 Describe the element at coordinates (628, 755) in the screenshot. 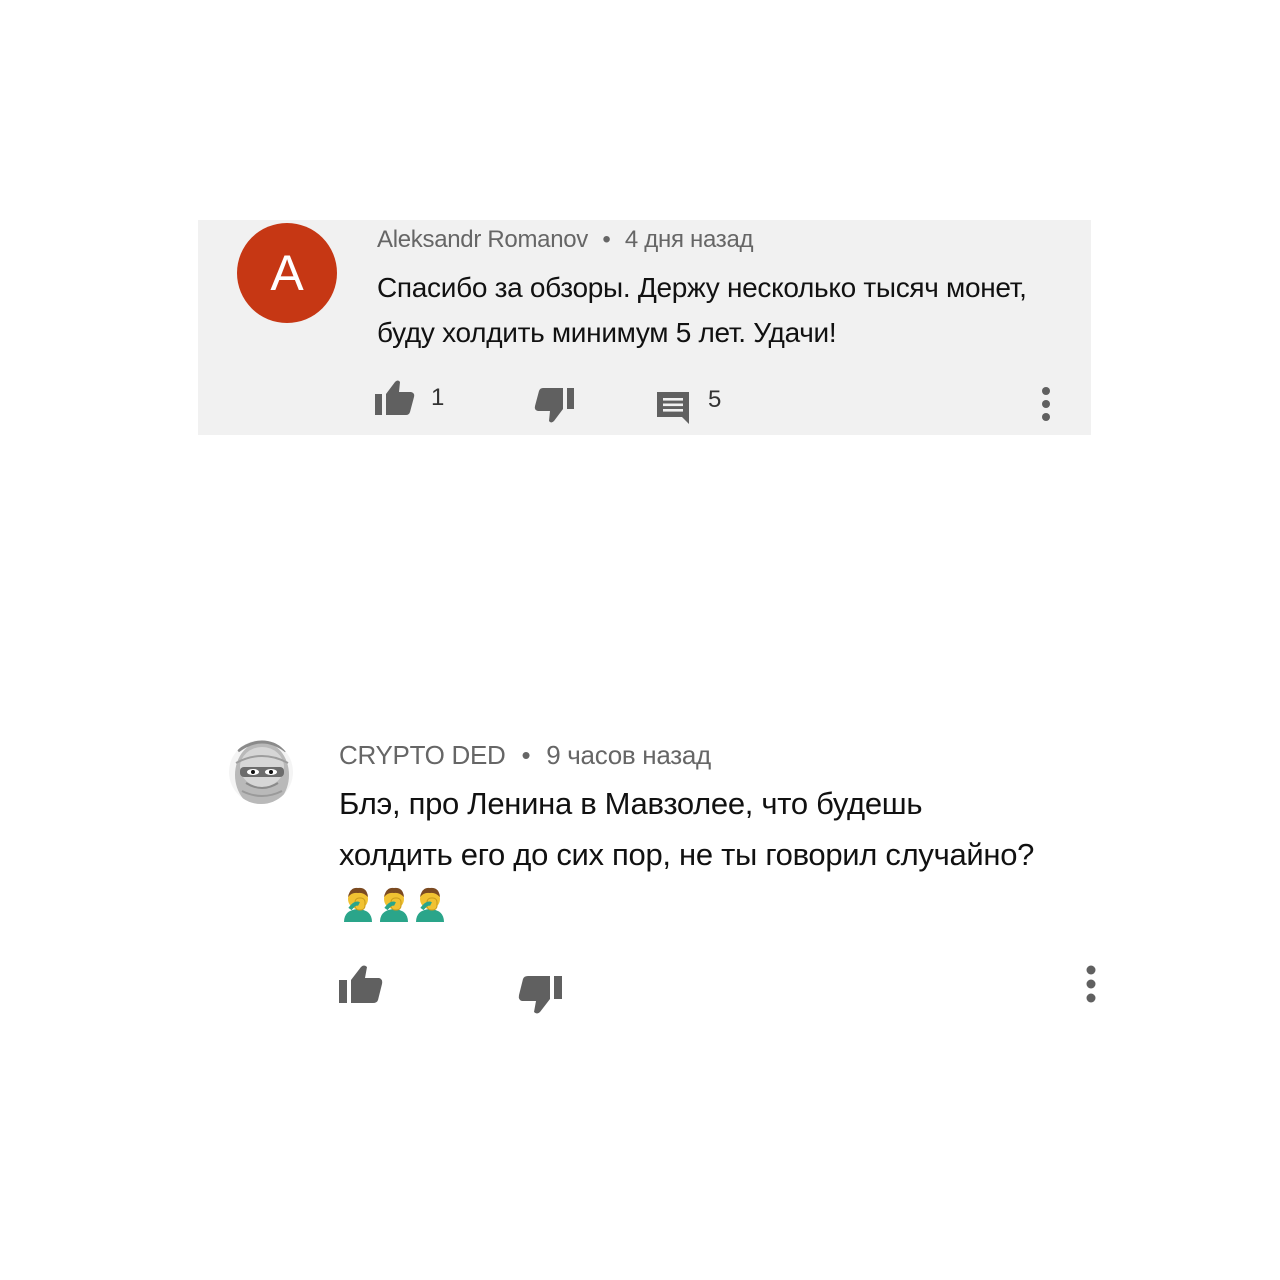

I see `comment-time: 9 часов назад` at that location.